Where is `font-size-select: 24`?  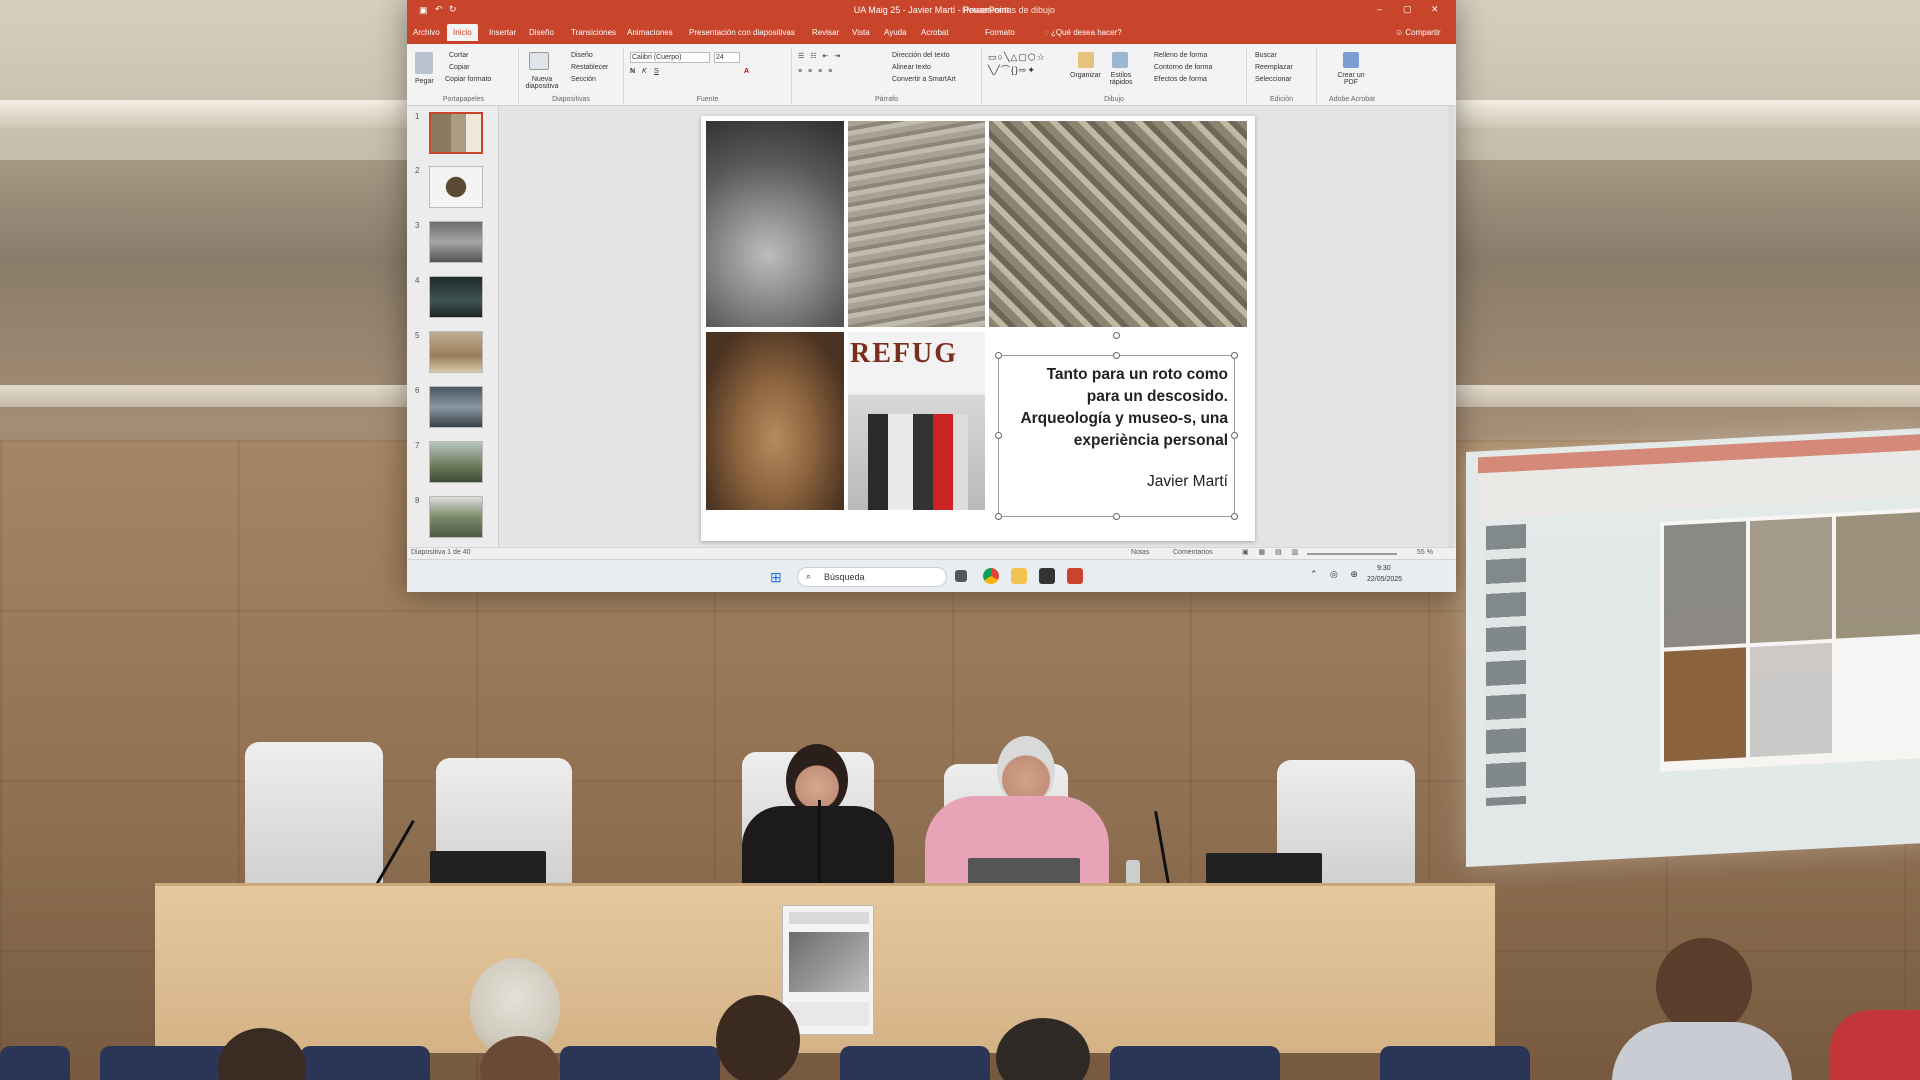
font-size-select: 24 is located at coordinates (727, 57).